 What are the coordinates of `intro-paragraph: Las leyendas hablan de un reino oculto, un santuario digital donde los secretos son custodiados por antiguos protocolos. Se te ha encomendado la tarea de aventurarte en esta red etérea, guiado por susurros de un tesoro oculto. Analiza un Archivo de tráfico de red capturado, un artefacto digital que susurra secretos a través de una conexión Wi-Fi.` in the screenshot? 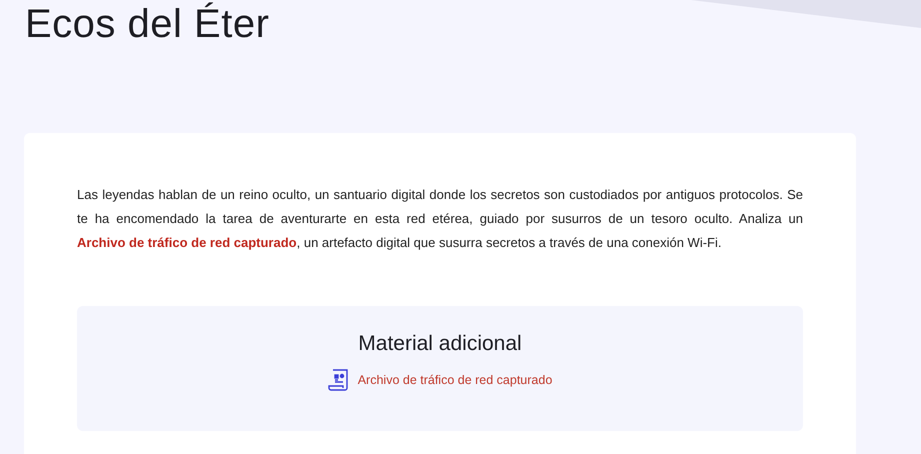 It's located at (440, 219).